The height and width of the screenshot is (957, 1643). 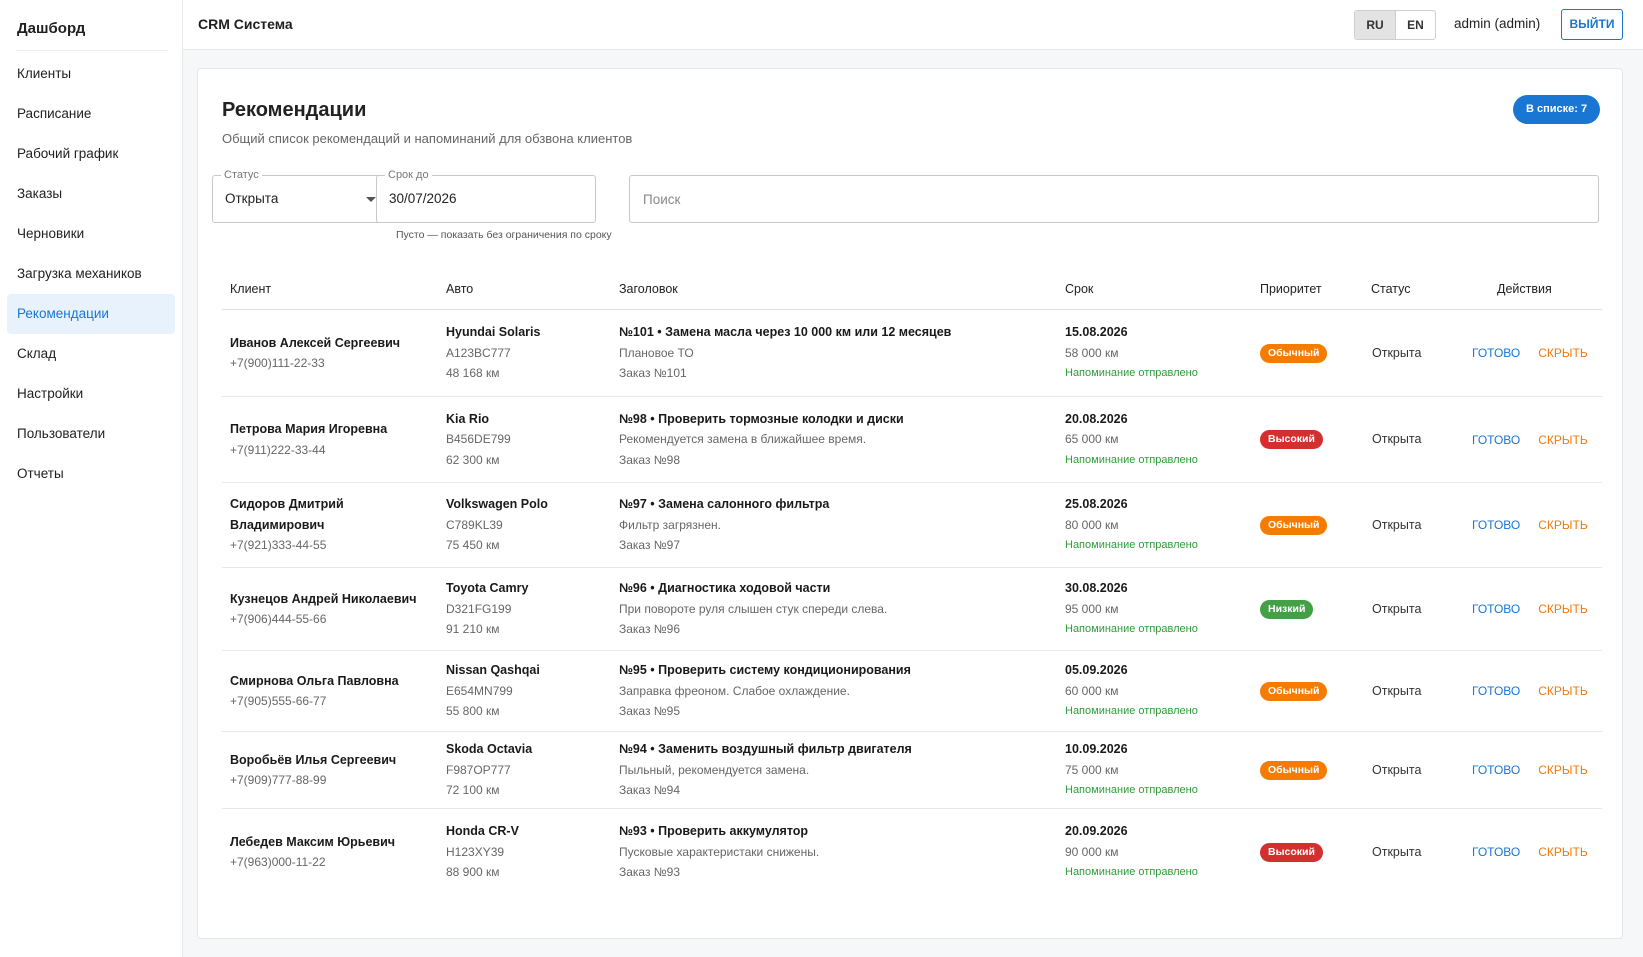 What do you see at coordinates (91, 274) in the screenshot?
I see `sidebar-item: Загрузка механиков` at bounding box center [91, 274].